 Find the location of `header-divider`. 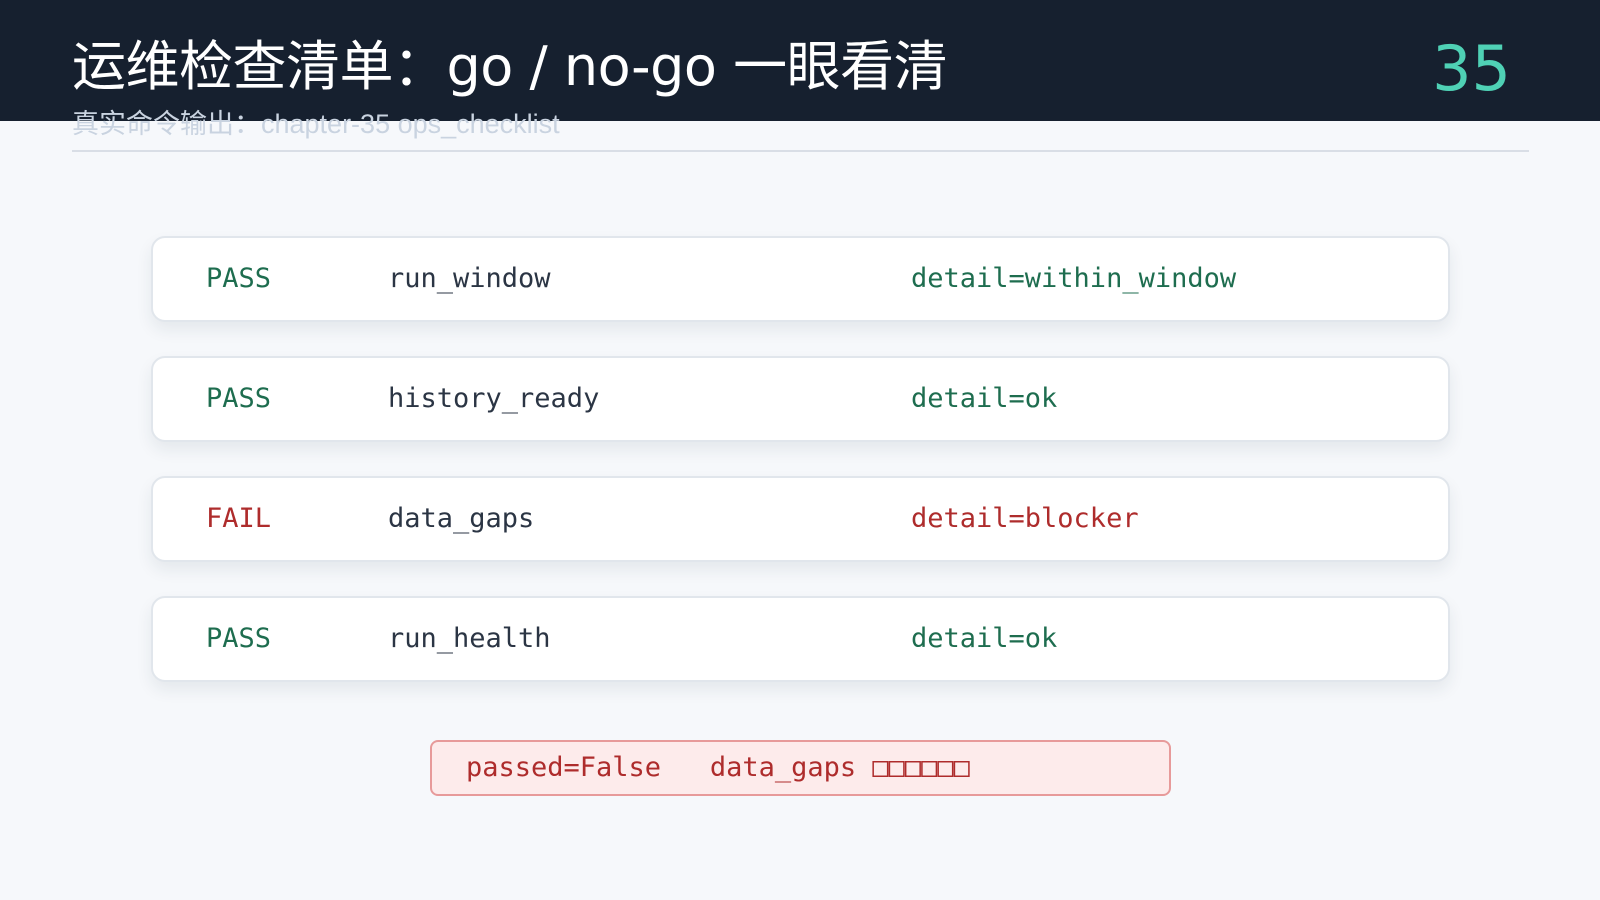

header-divider is located at coordinates (800, 151).